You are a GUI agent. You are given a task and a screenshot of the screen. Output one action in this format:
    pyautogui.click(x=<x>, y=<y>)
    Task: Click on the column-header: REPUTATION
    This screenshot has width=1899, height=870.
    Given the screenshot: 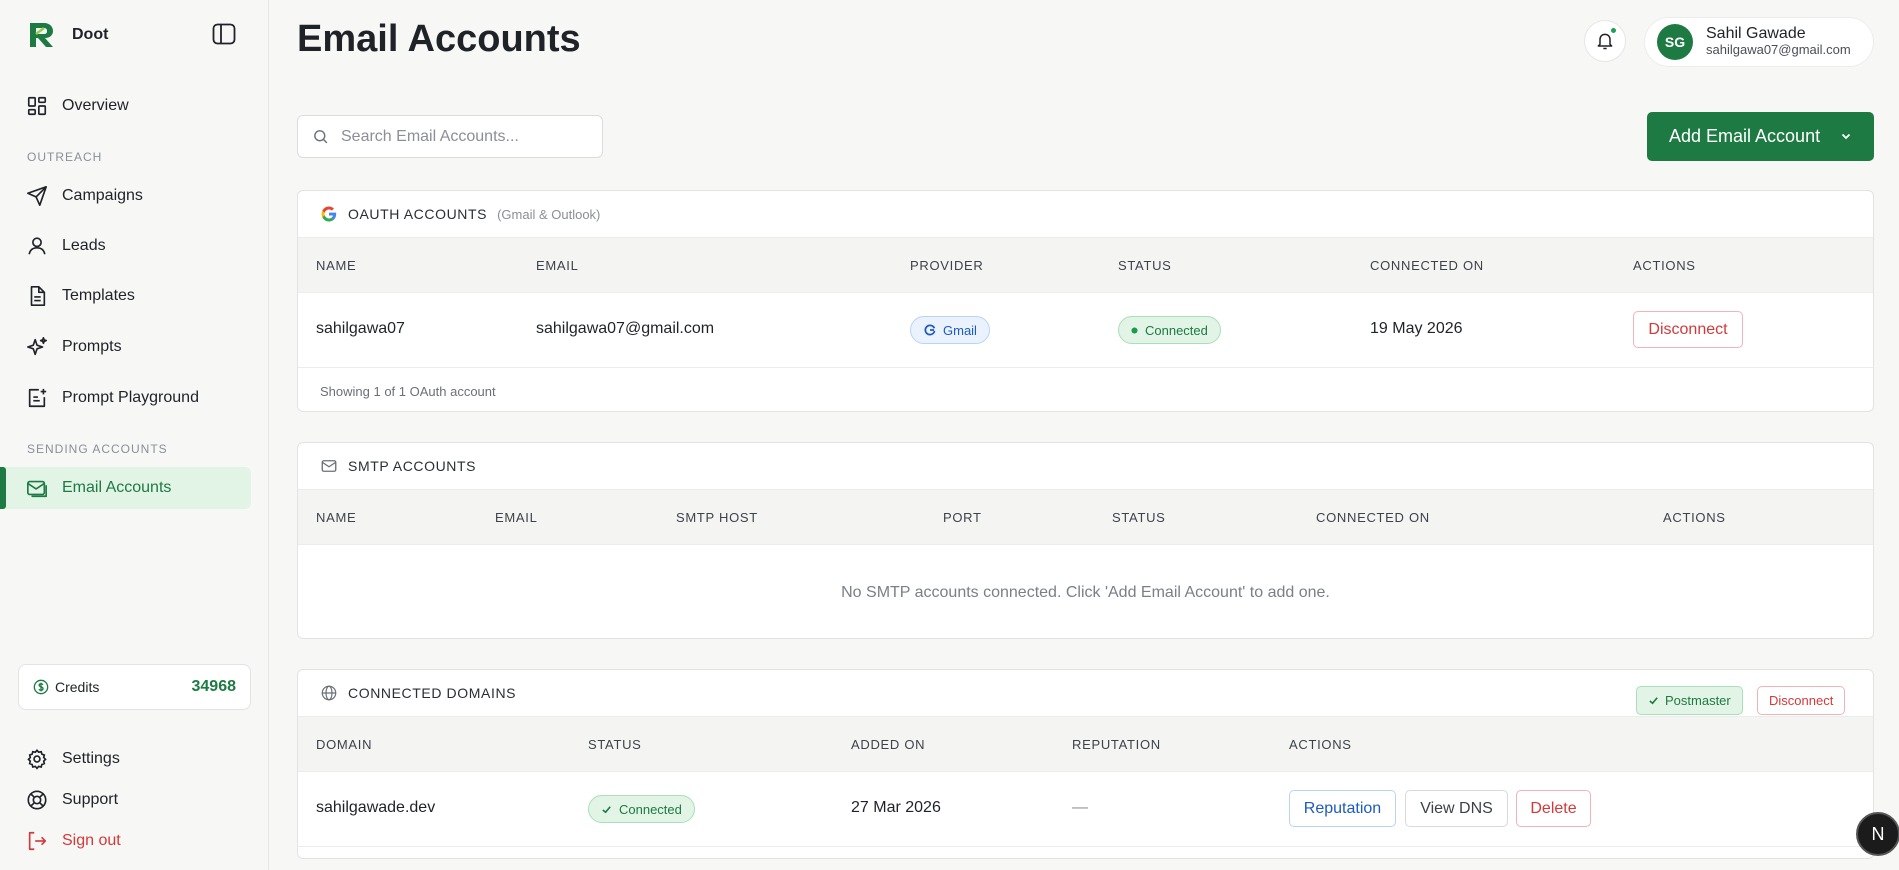 What is the action you would take?
    pyautogui.click(x=1116, y=744)
    